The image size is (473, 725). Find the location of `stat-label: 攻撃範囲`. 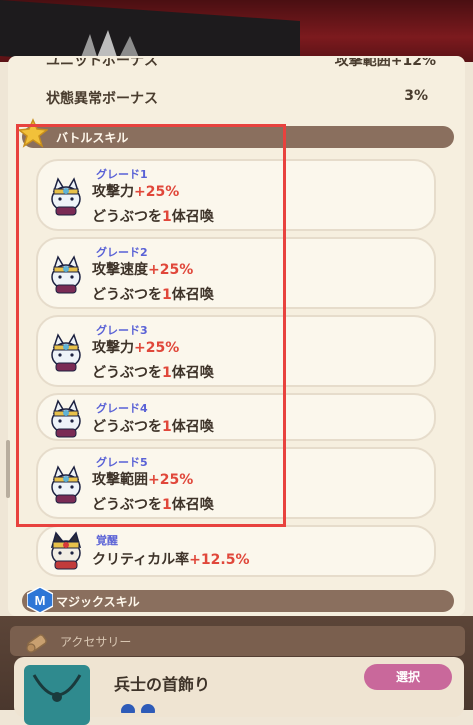

stat-label: 攻撃範囲 is located at coordinates (120, 480).